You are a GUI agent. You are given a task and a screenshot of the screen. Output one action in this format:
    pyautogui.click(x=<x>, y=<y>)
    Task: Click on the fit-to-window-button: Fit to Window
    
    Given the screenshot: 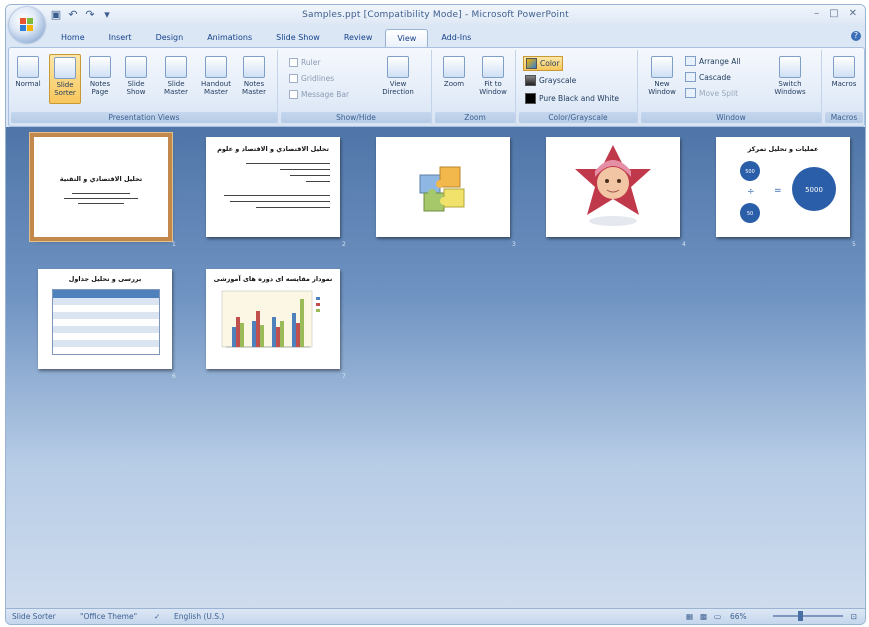 What is the action you would take?
    pyautogui.click(x=493, y=78)
    